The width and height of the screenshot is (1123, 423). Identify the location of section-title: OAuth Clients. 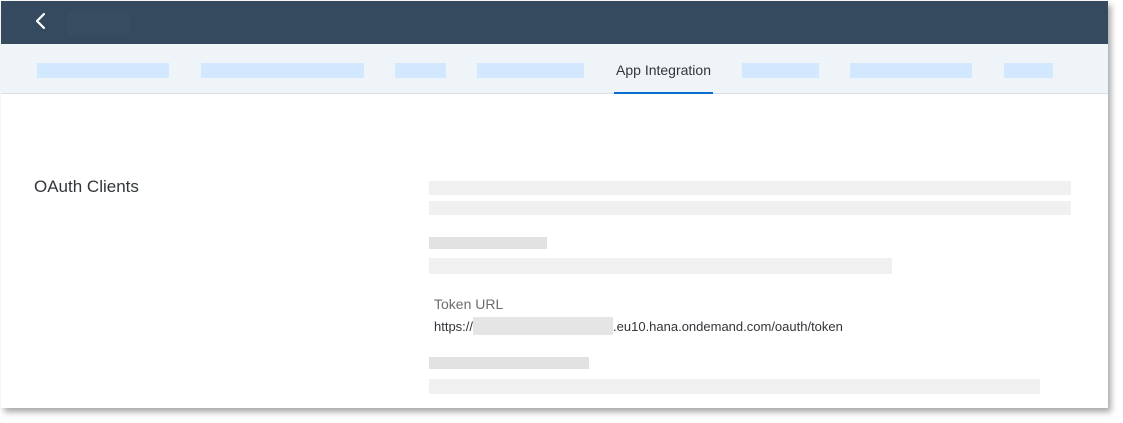
(86, 186).